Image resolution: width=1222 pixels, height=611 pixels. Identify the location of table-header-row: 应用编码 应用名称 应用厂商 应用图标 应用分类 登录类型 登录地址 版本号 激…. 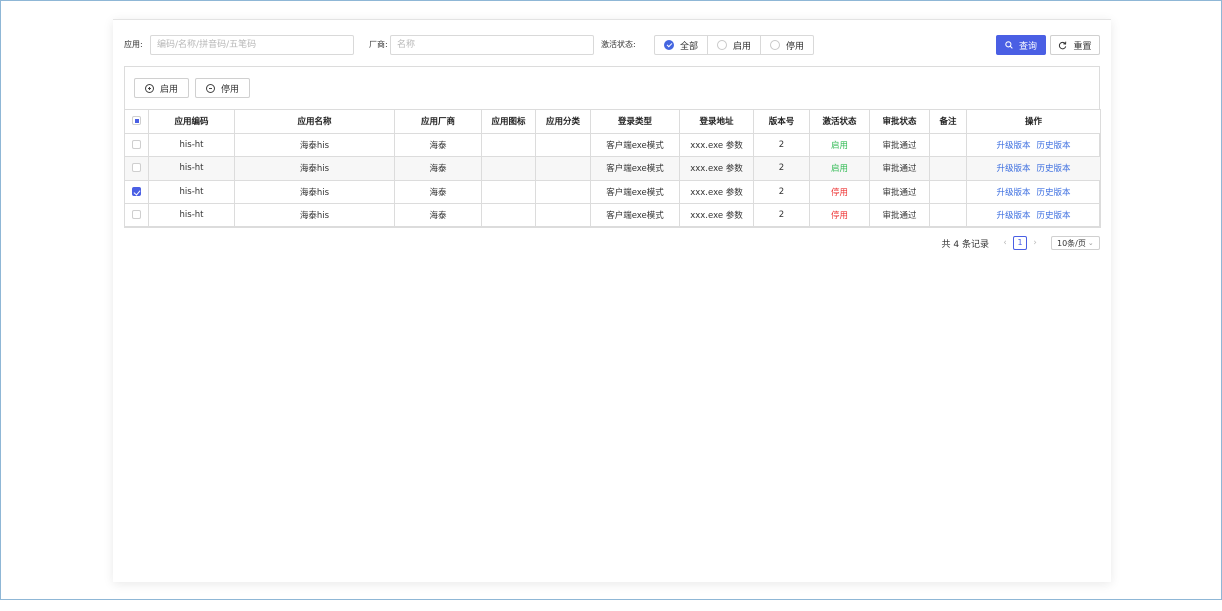
(612, 121).